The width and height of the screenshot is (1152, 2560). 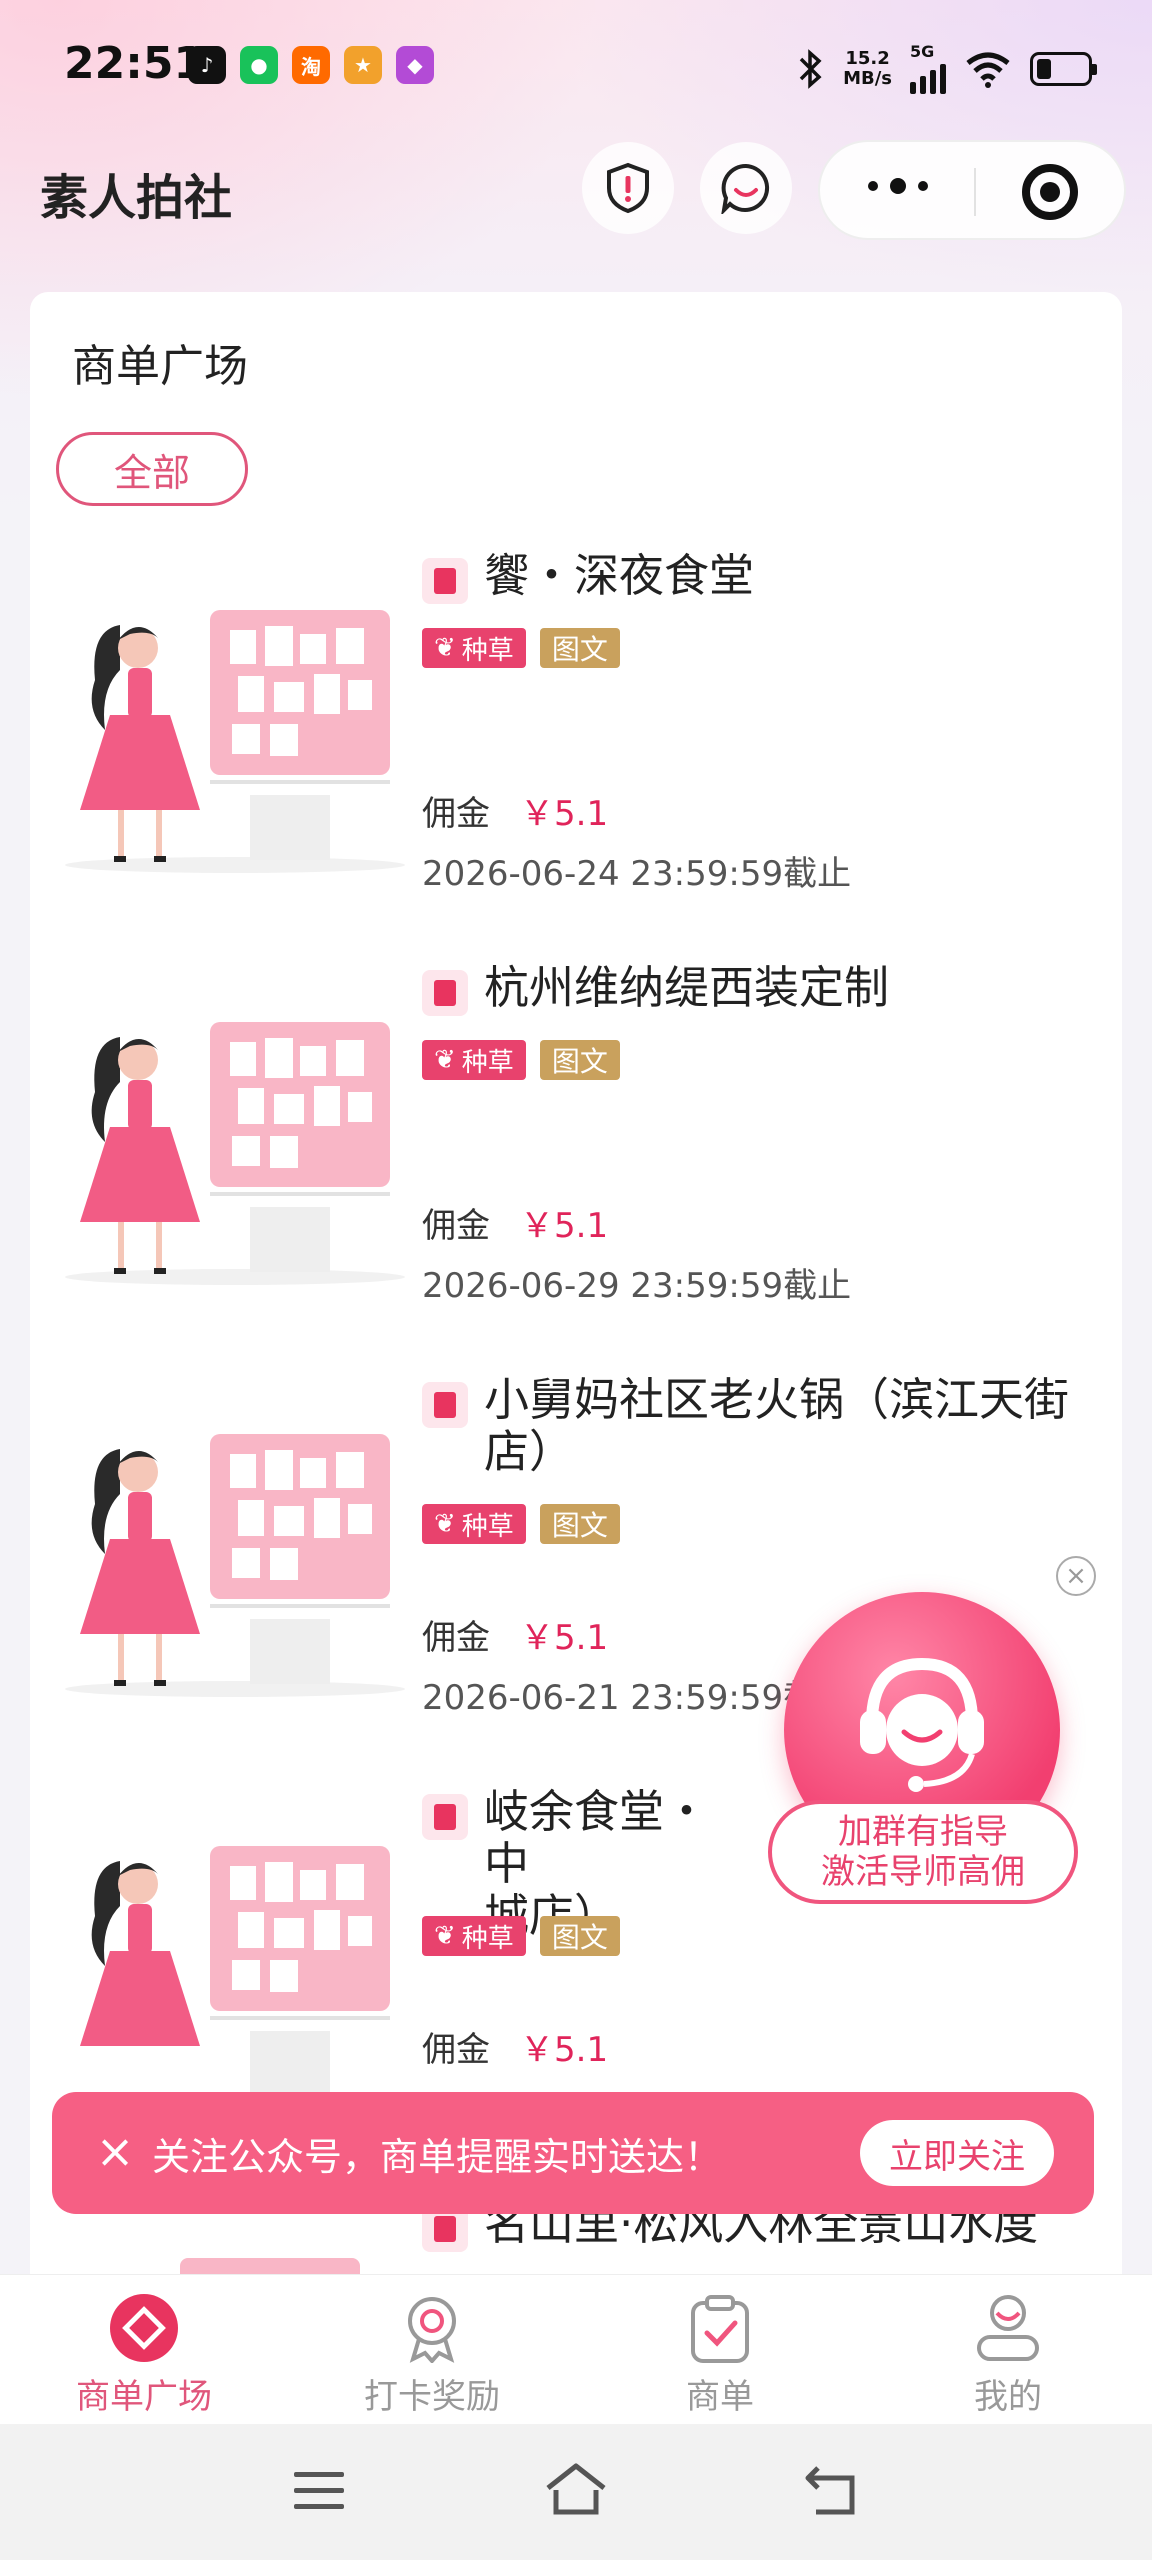 I want to click on game-icon: ★, so click(x=363, y=65).